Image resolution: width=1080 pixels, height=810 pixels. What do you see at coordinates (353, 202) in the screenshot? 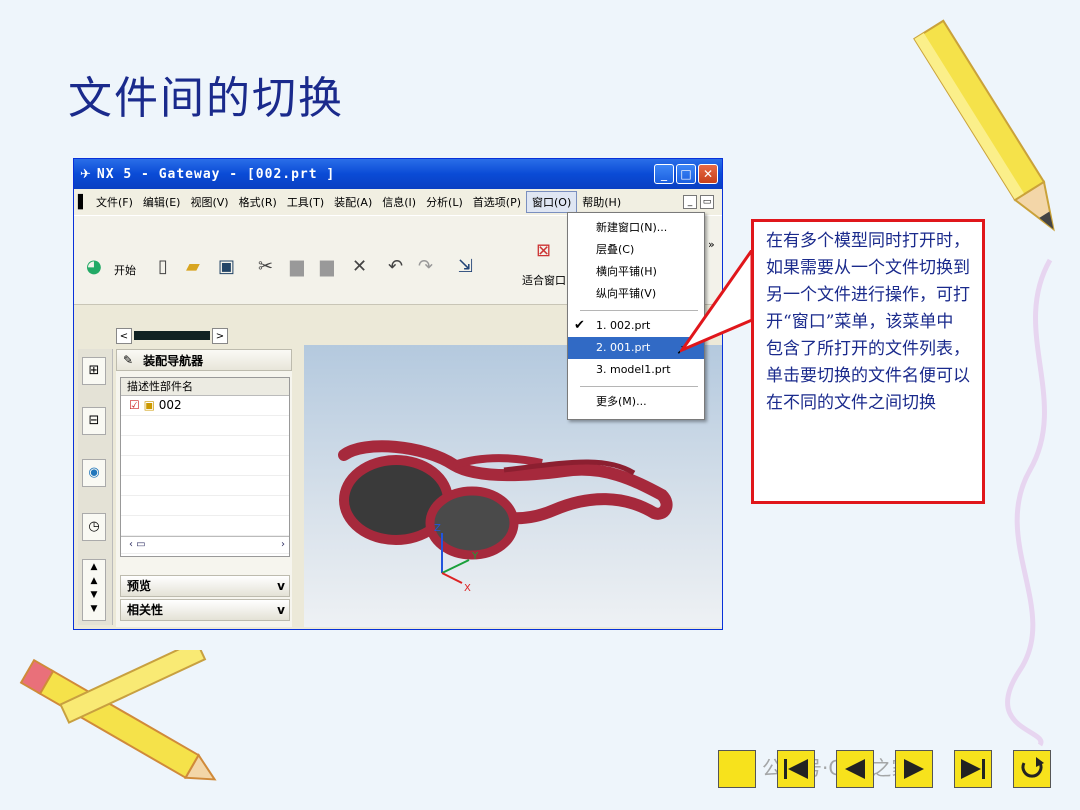
I see `menu-assembly: 装配(A)` at bounding box center [353, 202].